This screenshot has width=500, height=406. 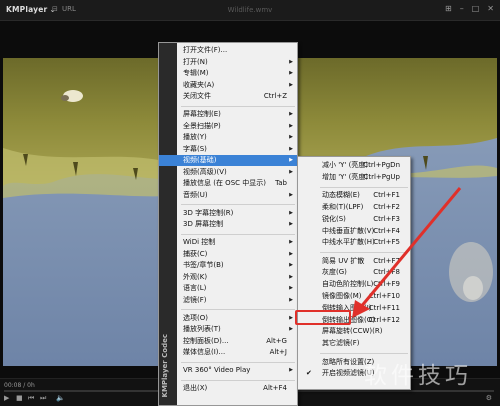 I want to click on watermark-text: 软件技巧, so click(x=418, y=376).